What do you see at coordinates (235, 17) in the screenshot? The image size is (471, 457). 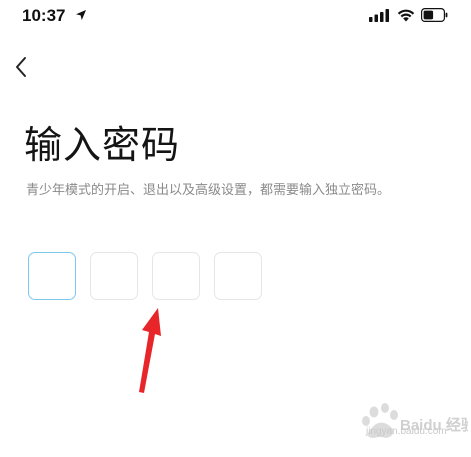 I see `status-bar: 10:37` at bounding box center [235, 17].